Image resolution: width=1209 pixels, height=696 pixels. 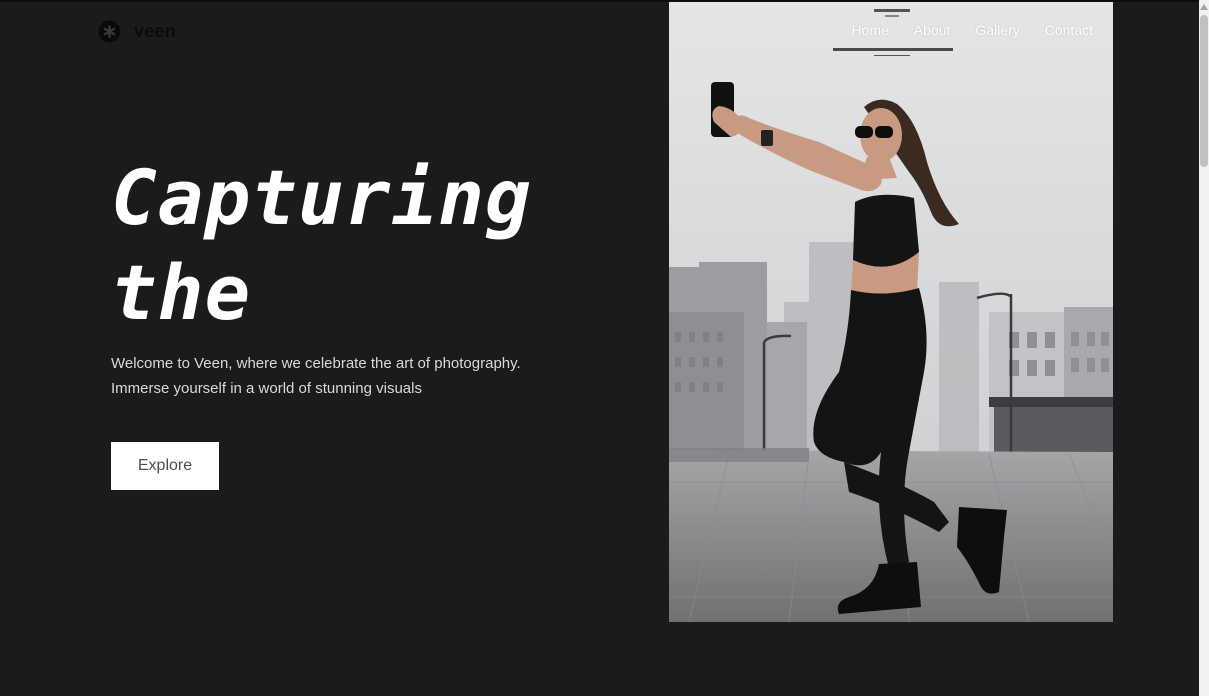 I want to click on explore-button: Explore, so click(x=165, y=466).